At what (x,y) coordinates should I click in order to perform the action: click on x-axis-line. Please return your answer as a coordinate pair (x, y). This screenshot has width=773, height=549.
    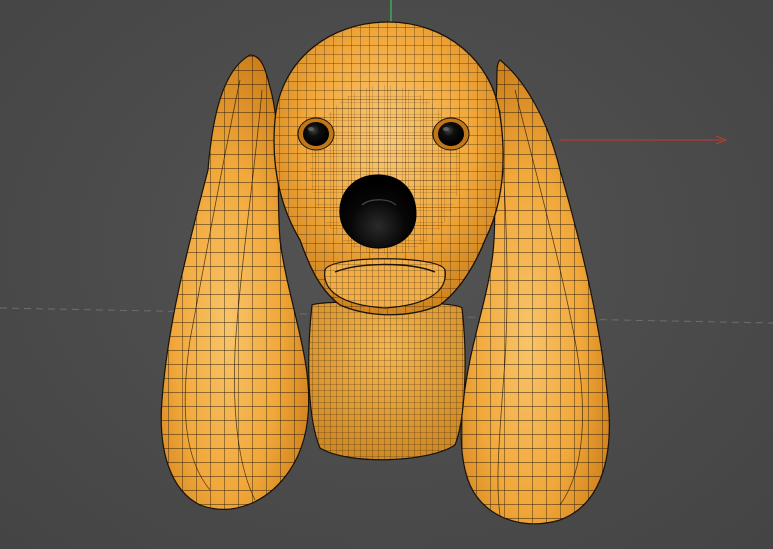
    Looking at the image, I should click on (644, 140).